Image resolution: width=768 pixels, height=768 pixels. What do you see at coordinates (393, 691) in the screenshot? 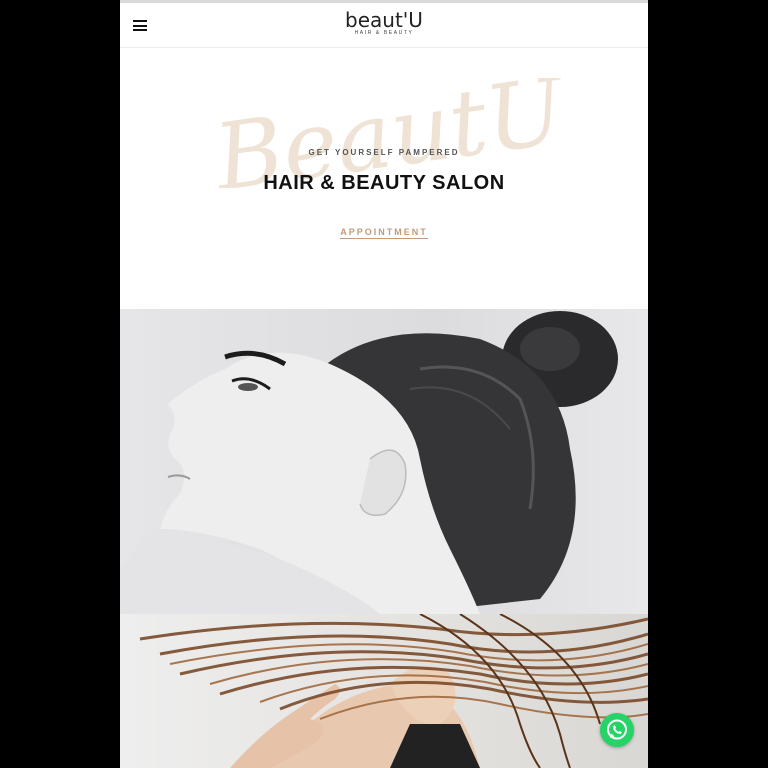
I see `woman-hair-photo` at bounding box center [393, 691].